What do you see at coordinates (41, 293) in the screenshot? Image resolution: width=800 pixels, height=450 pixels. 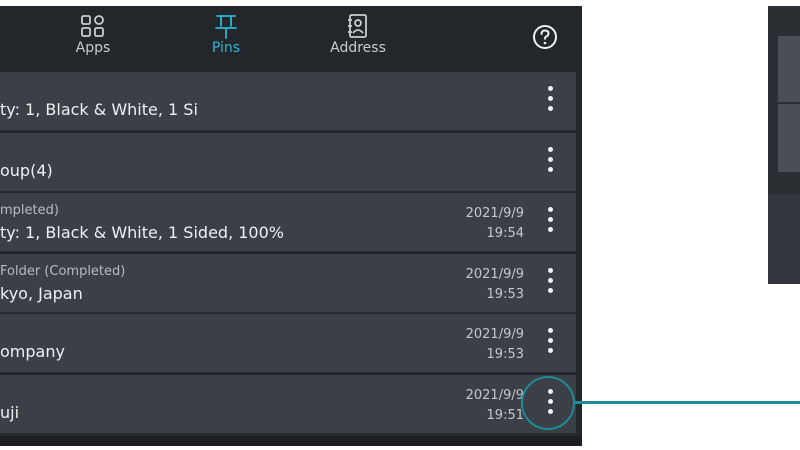 I see `list-item-title: kyo, Japan` at bounding box center [41, 293].